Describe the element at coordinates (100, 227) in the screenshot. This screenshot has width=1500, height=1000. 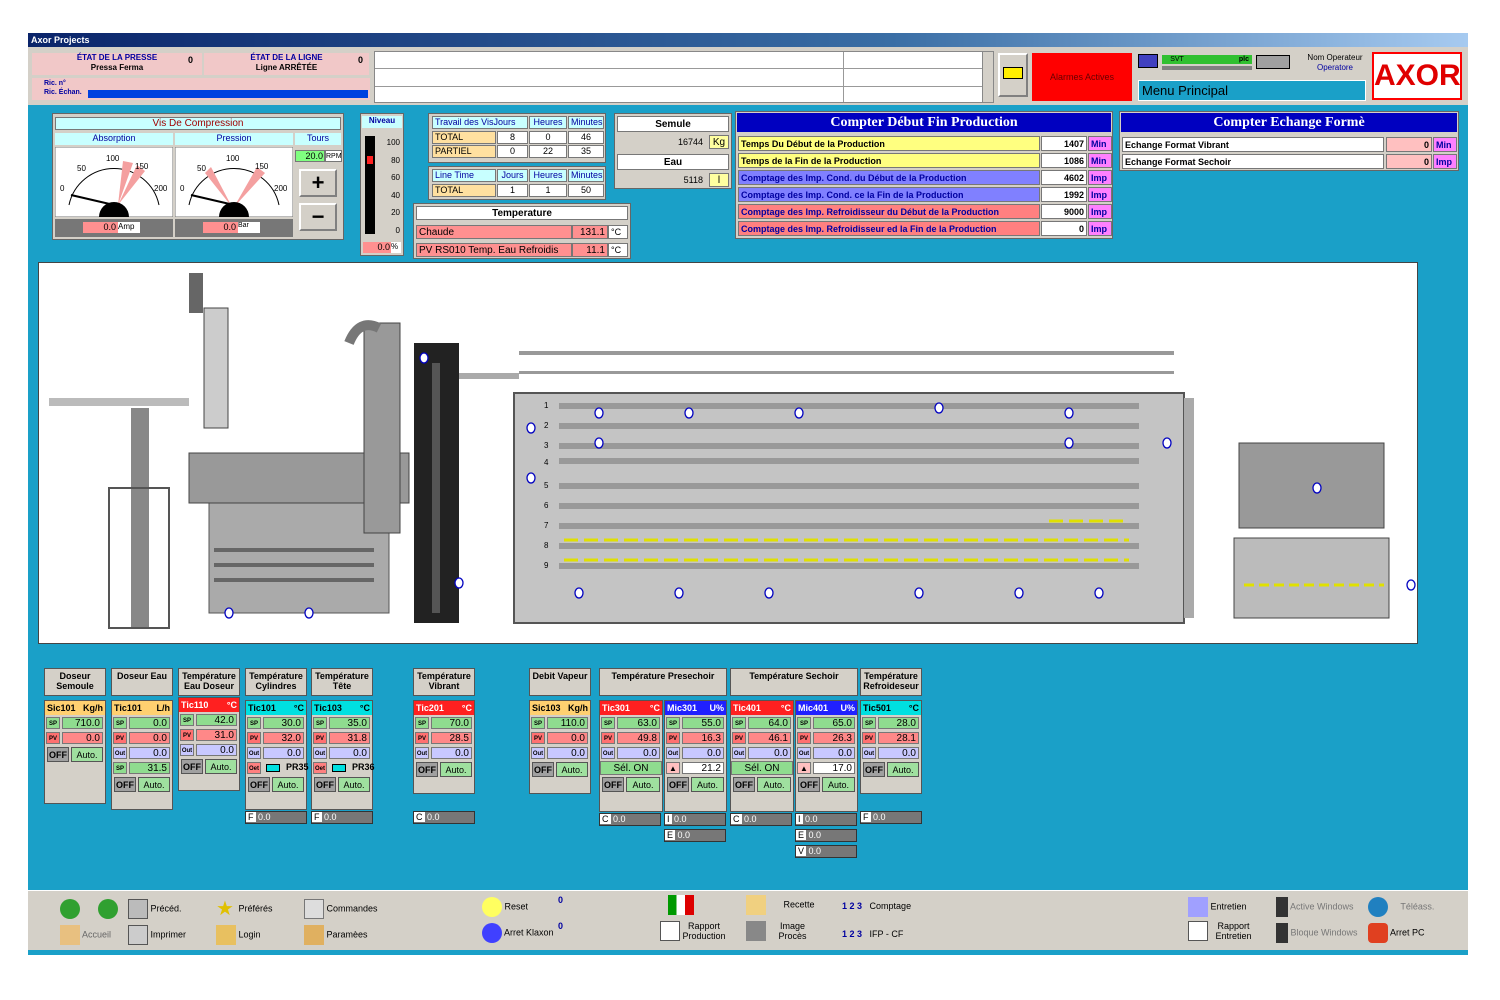
I see `amp-value: 0.0` at that location.